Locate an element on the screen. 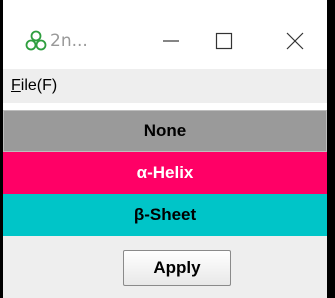 Image resolution: width=335 pixels, height=298 pixels. minimize-icon is located at coordinates (171, 41).